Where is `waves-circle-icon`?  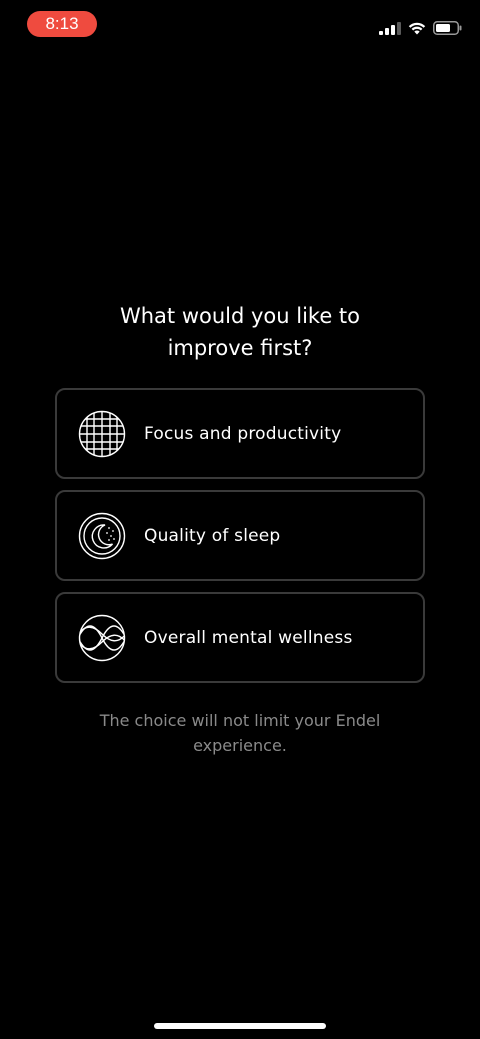
waves-circle-icon is located at coordinates (102, 638).